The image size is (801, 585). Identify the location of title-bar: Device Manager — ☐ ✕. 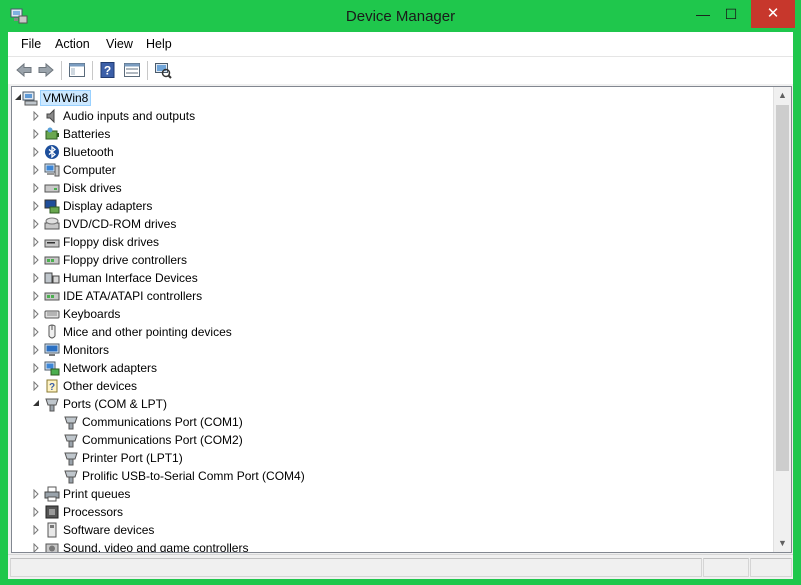
(400, 16).